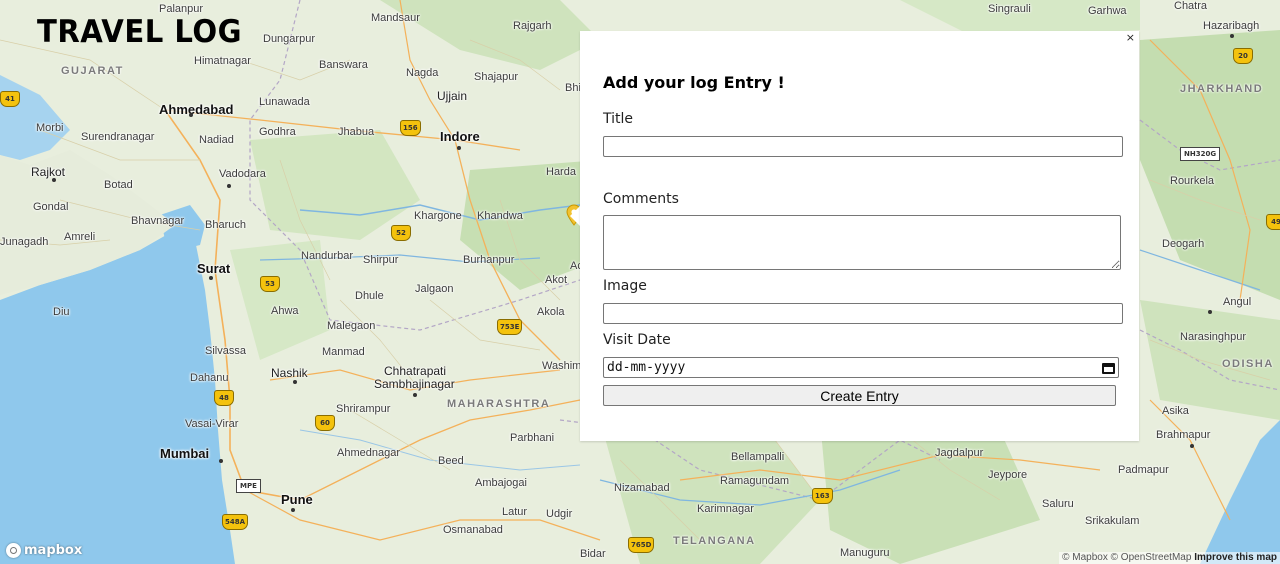 This screenshot has height=564, width=1280. I want to click on city-label: Dhule, so click(369, 296).